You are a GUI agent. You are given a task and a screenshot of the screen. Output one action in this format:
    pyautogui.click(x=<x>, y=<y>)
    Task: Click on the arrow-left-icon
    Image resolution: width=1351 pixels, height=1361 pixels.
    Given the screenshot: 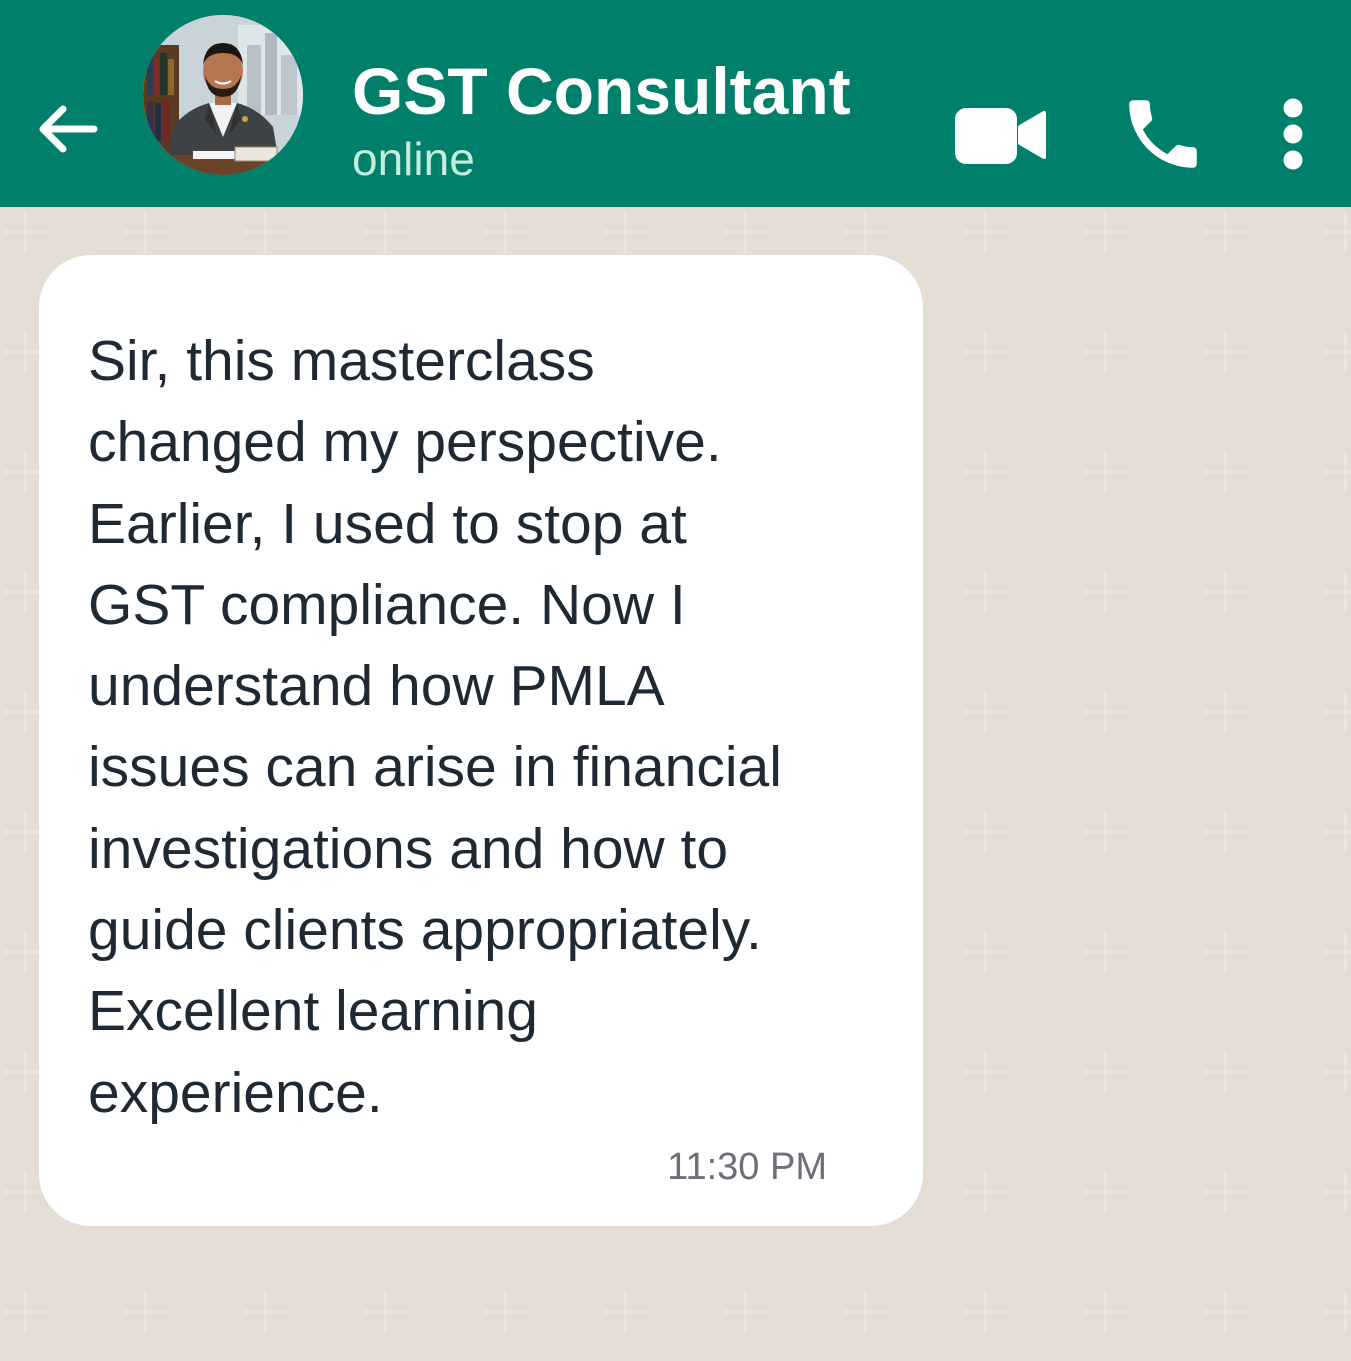 What is the action you would take?
    pyautogui.click(x=68, y=129)
    